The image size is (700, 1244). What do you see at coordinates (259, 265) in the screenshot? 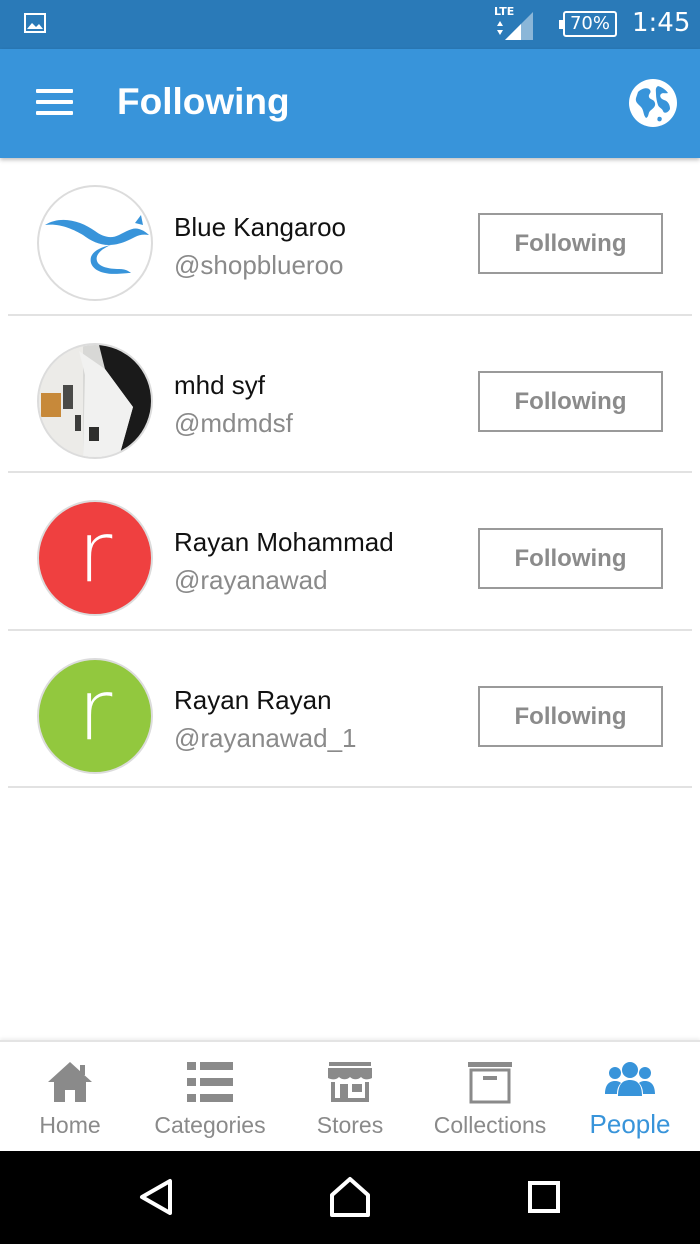
I see `user-handle: @shopblueroo` at bounding box center [259, 265].